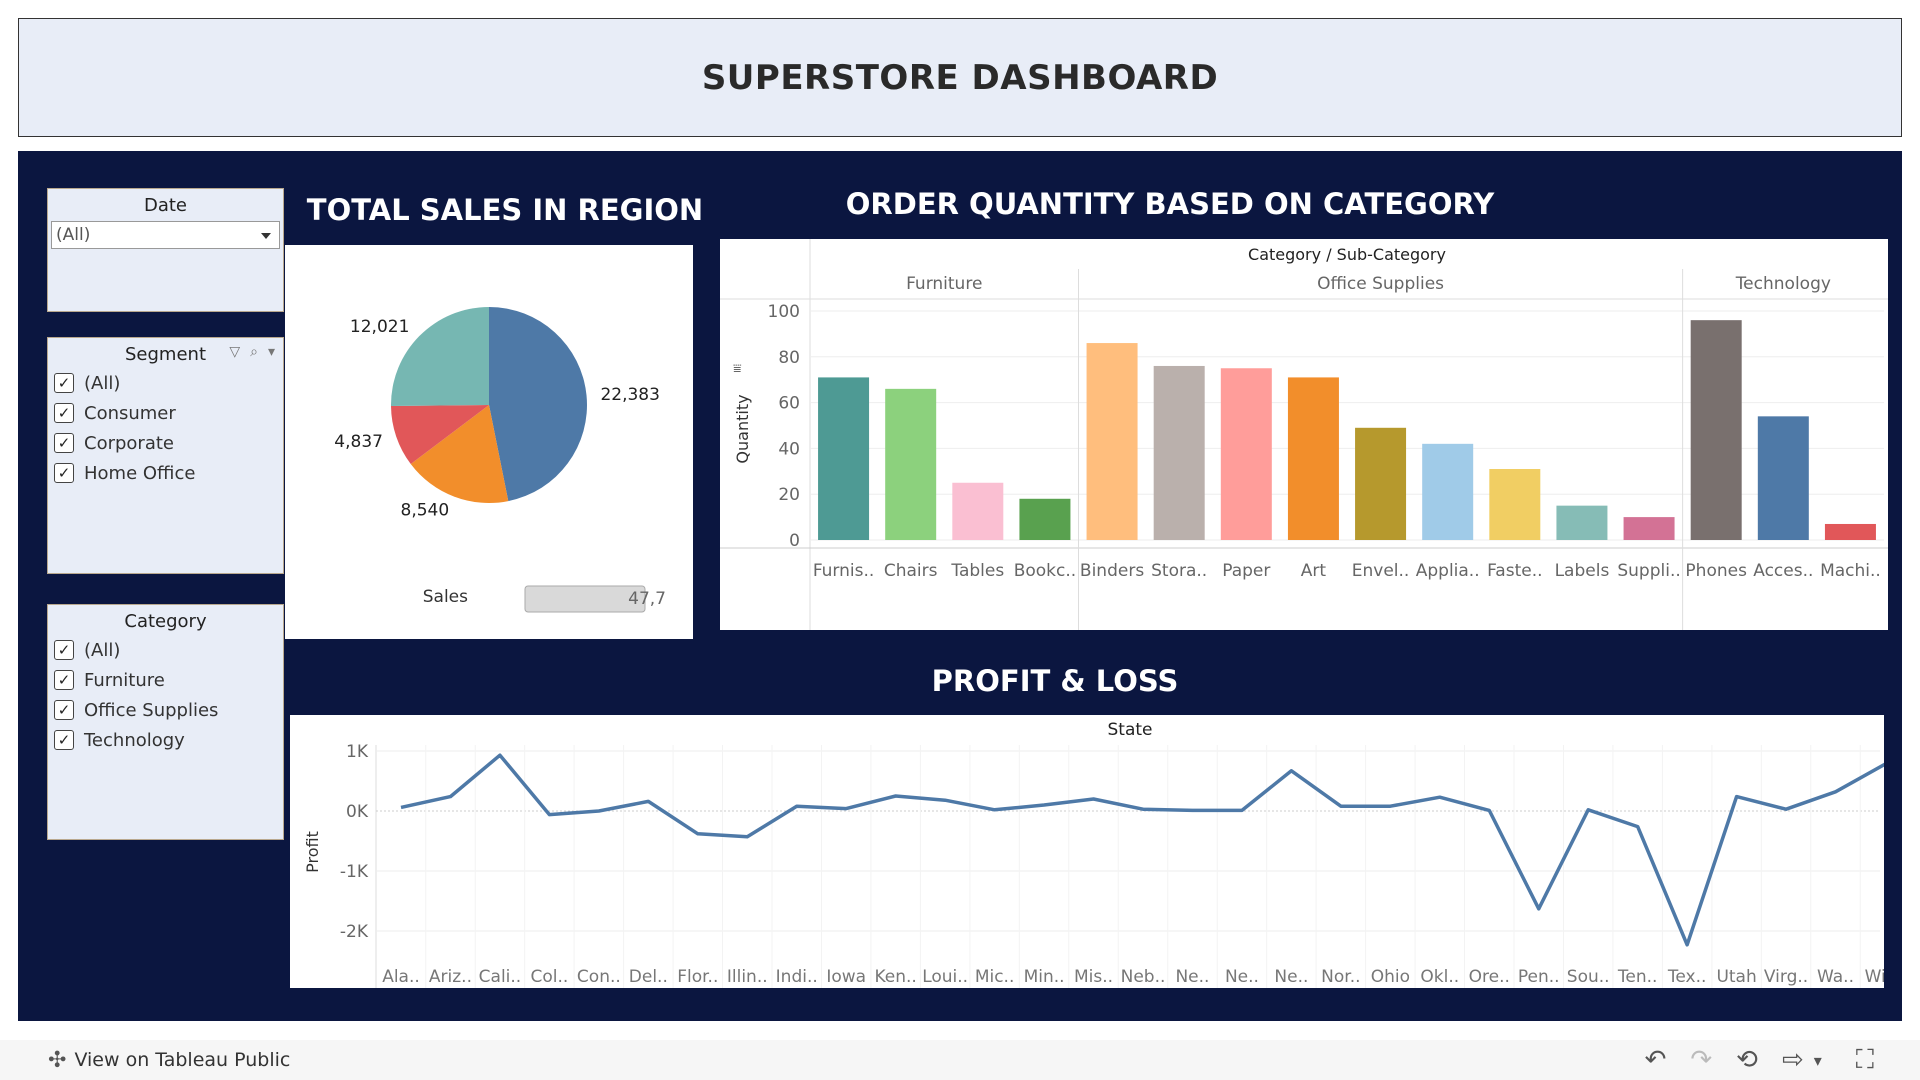 Image resolution: width=1920 pixels, height=1080 pixels. What do you see at coordinates (1648, 571) in the screenshot?
I see `x-tick-label: Suppli..` at bounding box center [1648, 571].